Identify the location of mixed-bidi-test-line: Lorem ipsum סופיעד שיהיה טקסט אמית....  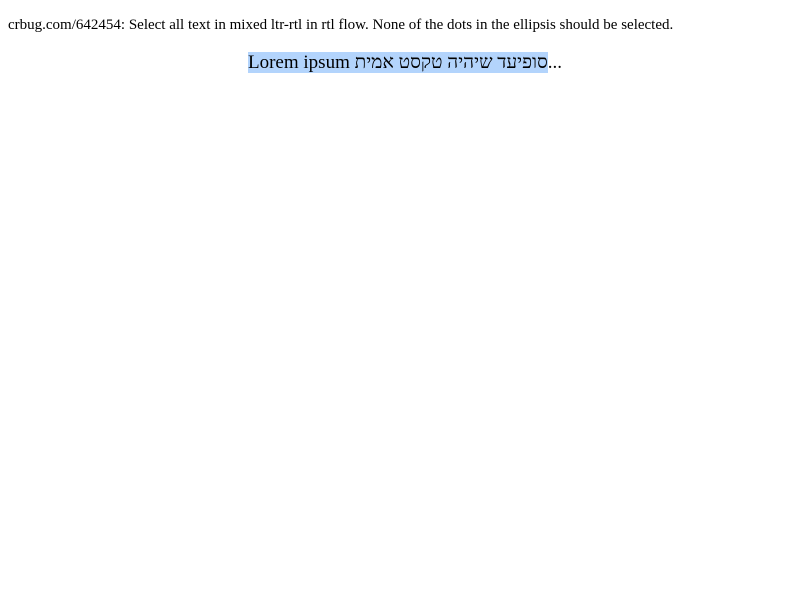
(405, 63).